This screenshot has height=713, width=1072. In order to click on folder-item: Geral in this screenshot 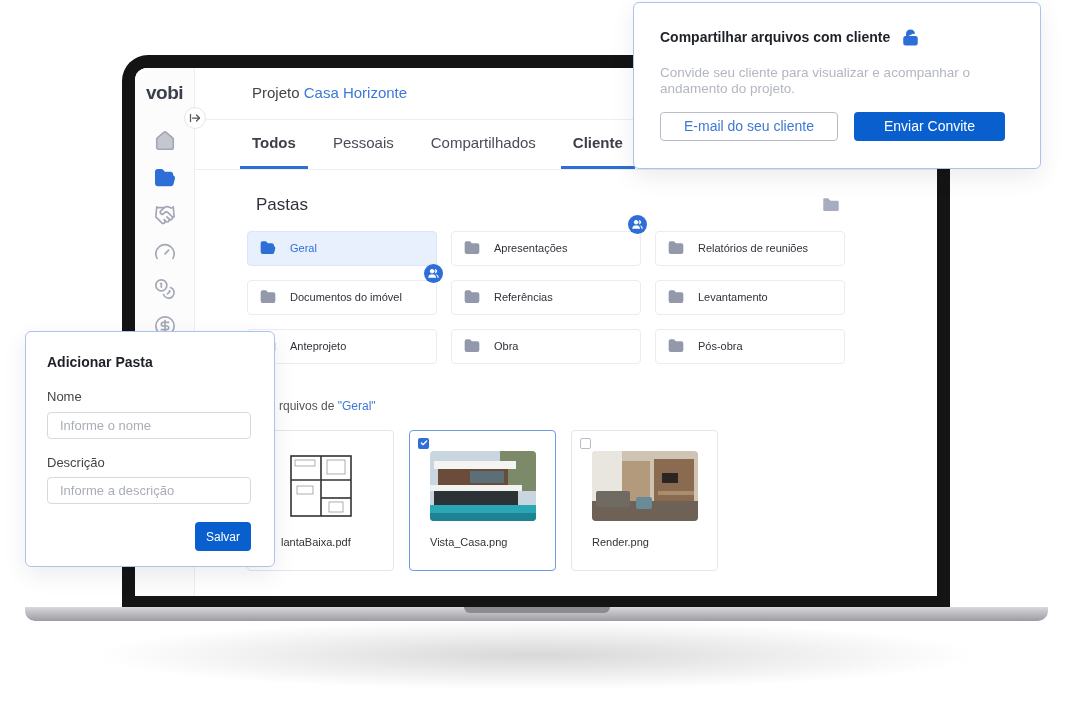, I will do `click(342, 248)`.